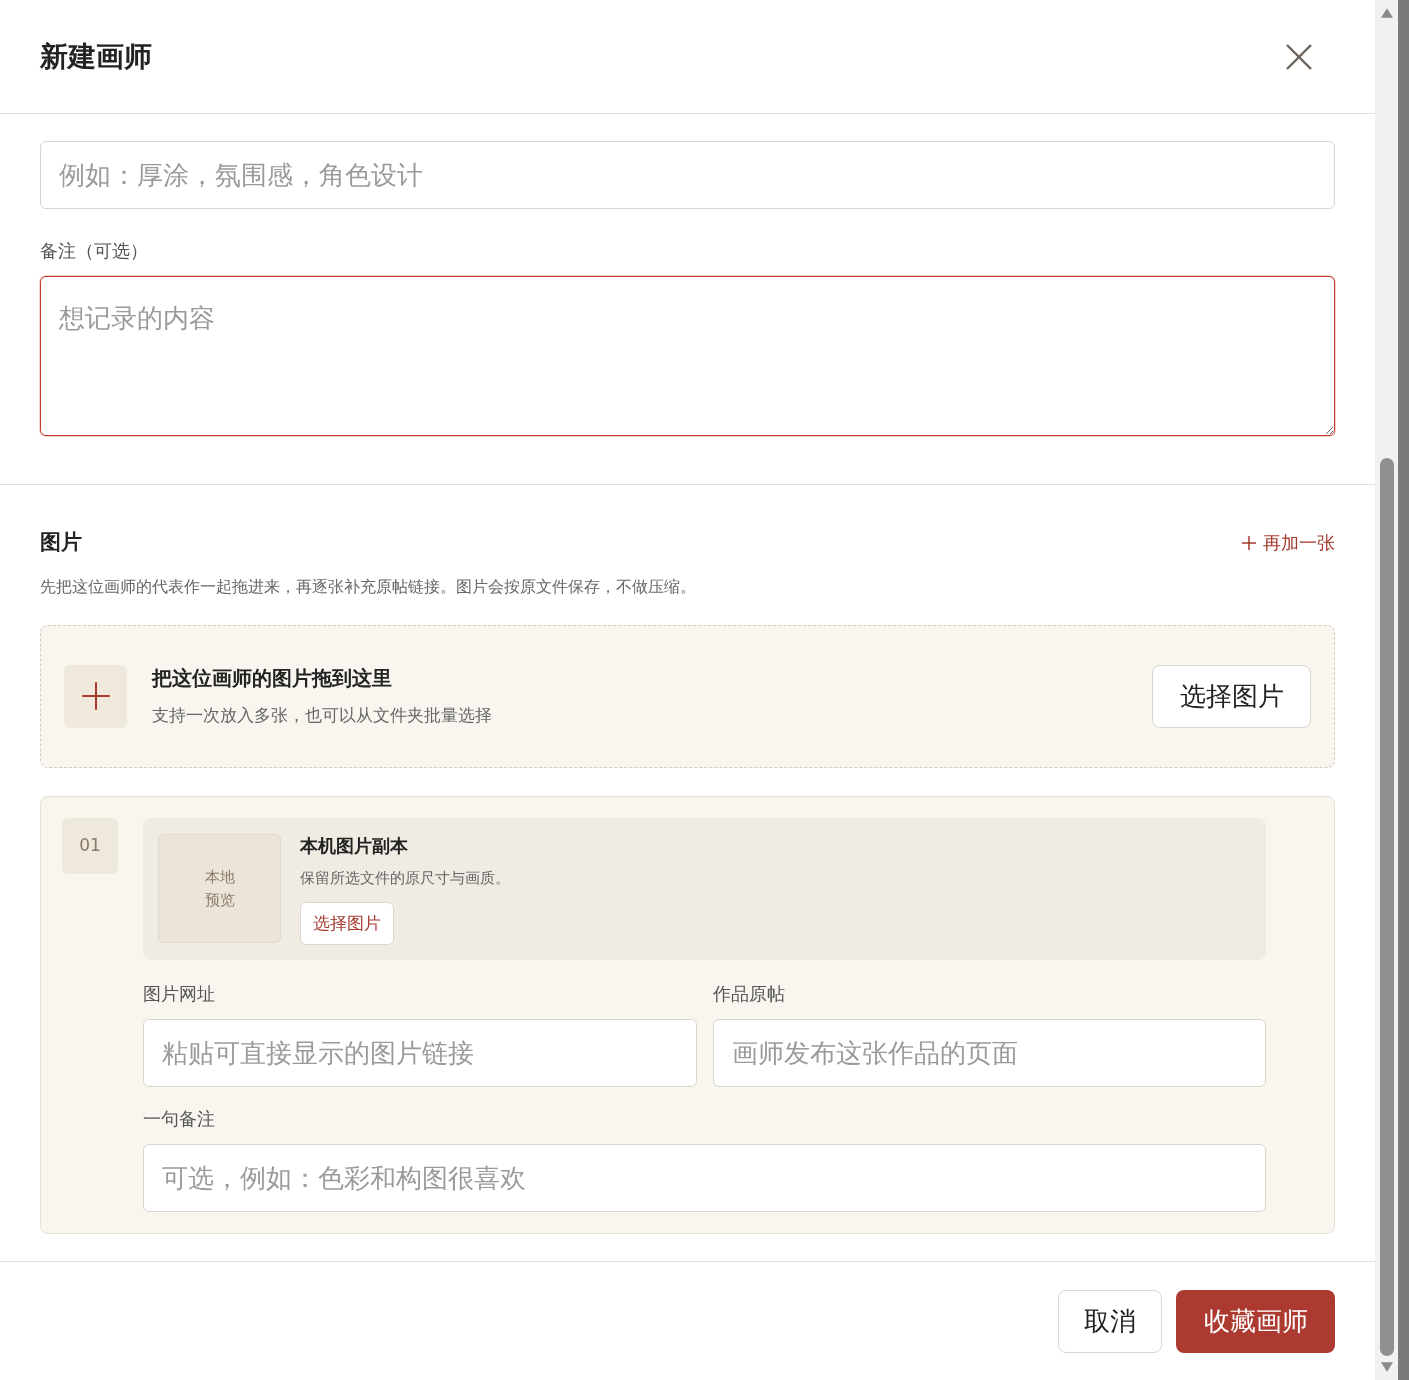 The height and width of the screenshot is (1380, 1409). What do you see at coordinates (420, 1052) in the screenshot?
I see `image-url-field: 粘贴可直接显示的图片链接` at bounding box center [420, 1052].